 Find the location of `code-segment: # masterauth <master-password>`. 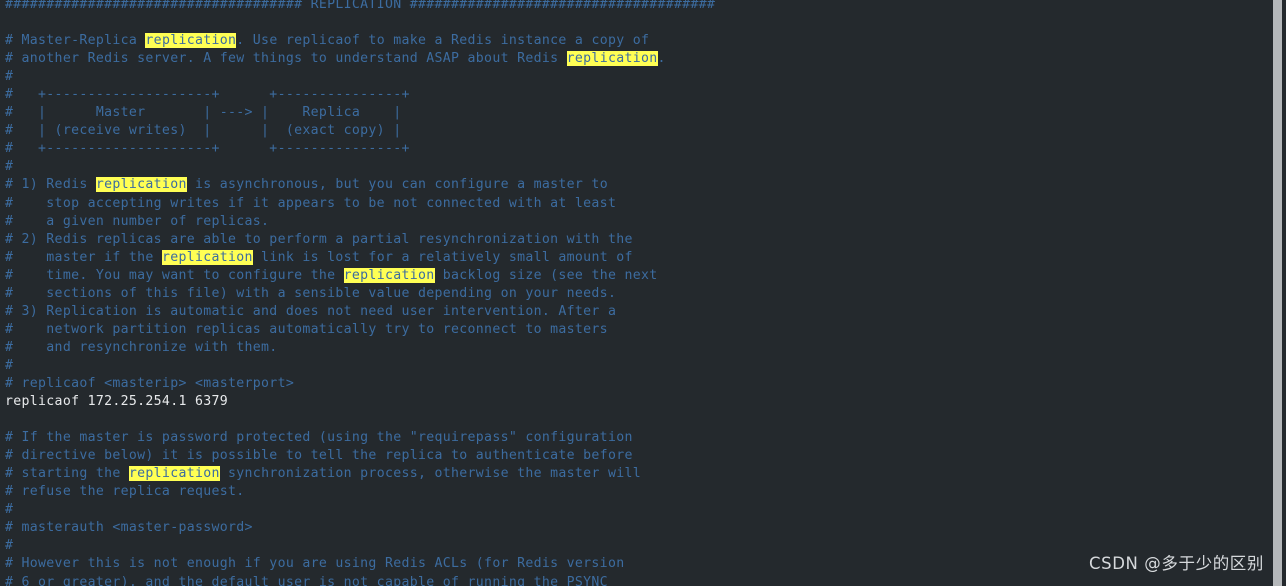

code-segment: # masterauth <master-password> is located at coordinates (129, 528).